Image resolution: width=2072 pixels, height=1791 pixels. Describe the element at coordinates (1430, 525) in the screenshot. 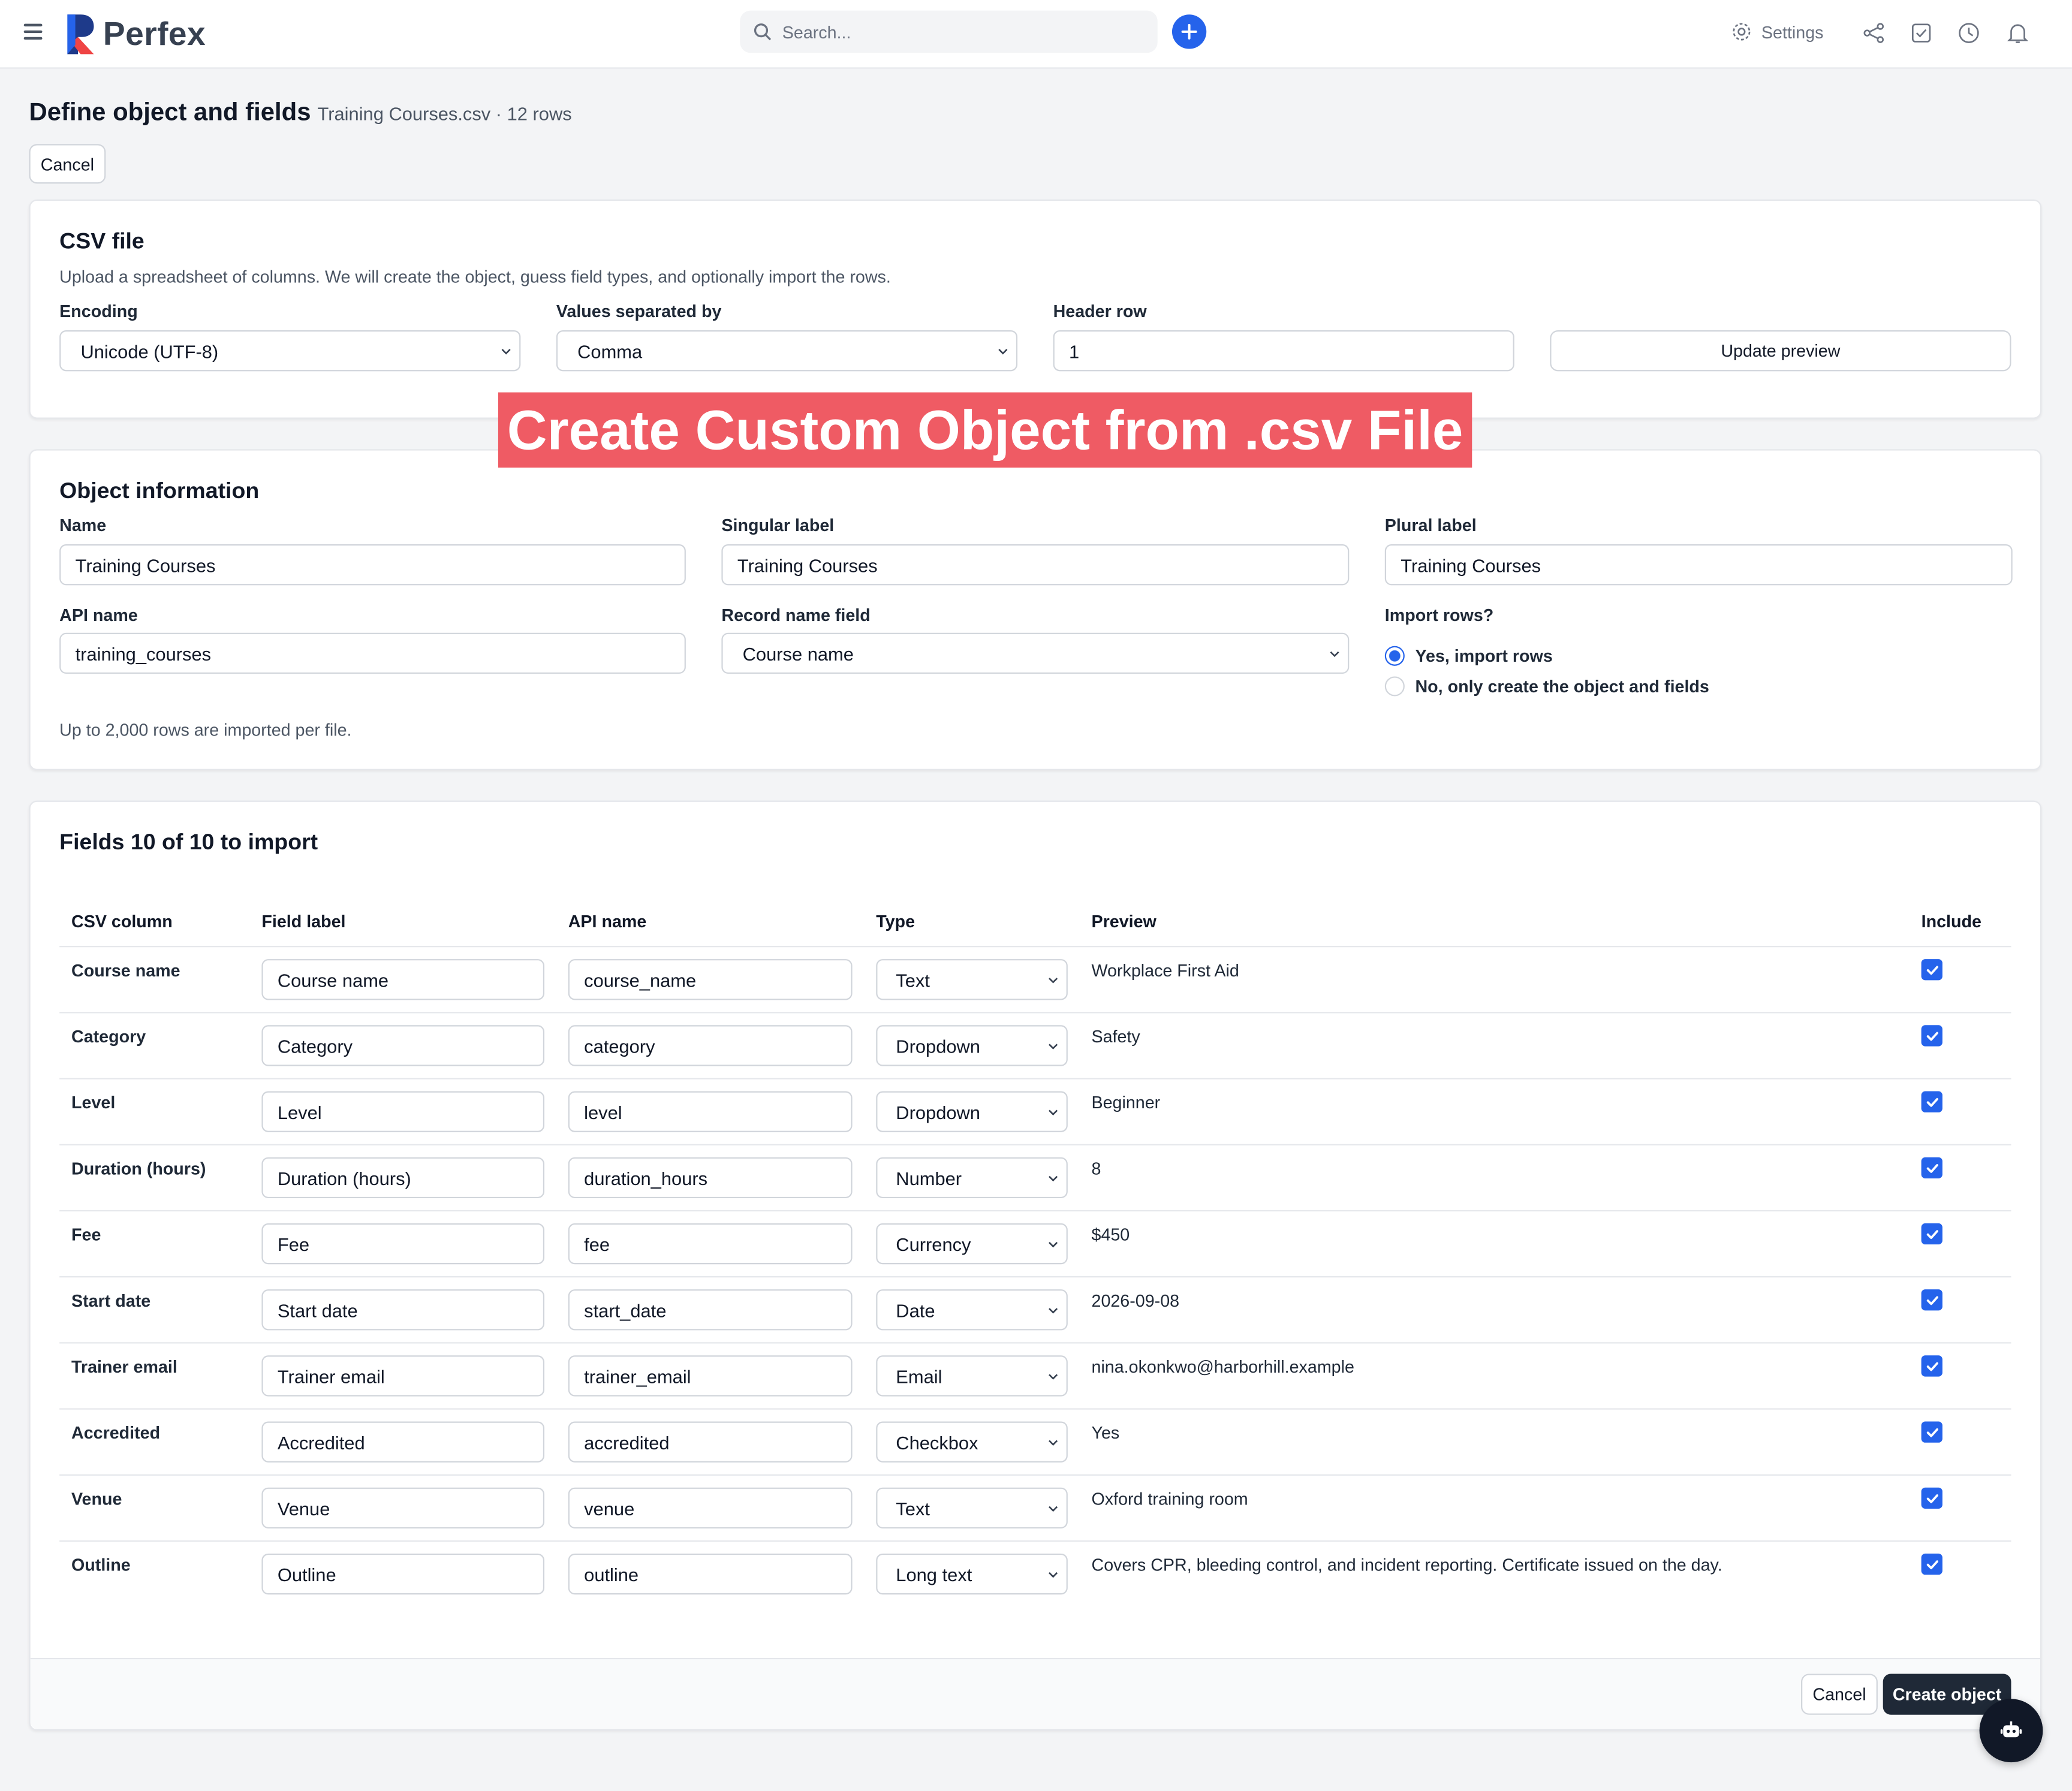

I see `plural-label: Plural label` at that location.